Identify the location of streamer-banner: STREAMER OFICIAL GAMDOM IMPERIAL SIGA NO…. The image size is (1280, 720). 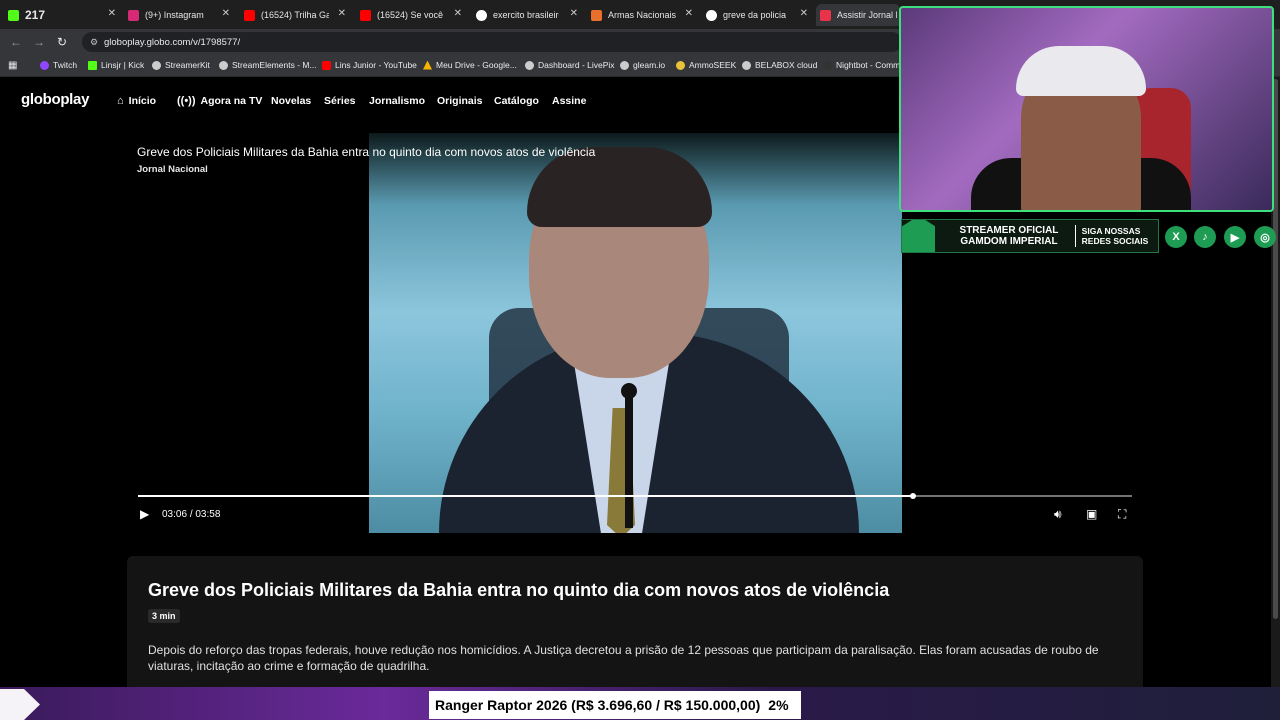
(1030, 236).